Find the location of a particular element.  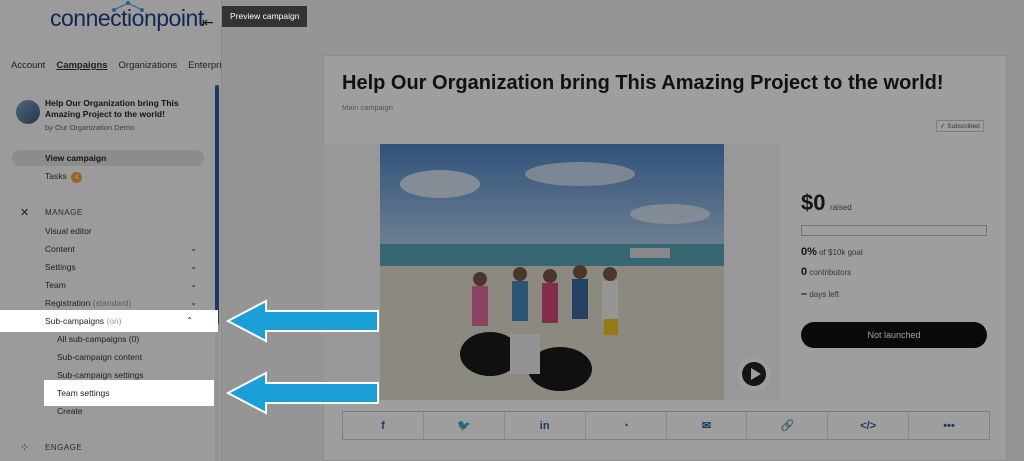

nav-subcampaigns-label: Sub-campaigns is located at coordinates (75, 321).